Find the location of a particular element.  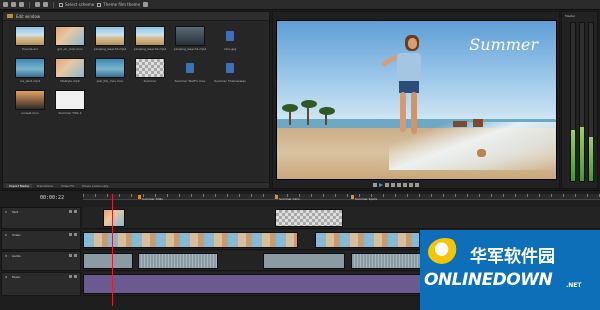

watermark-net-text: .NET is located at coordinates (574, 285).